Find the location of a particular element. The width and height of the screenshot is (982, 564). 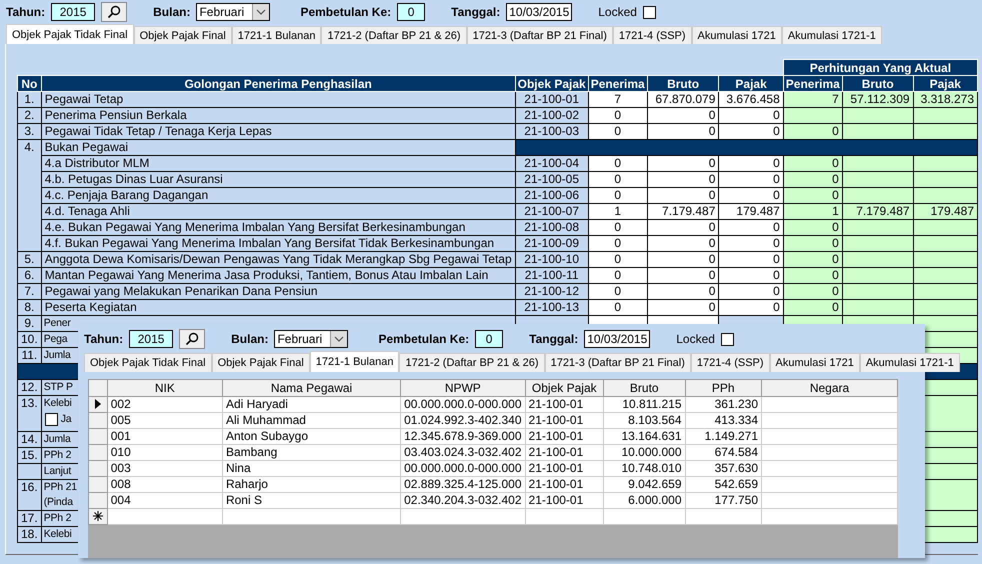

table-cell: 4.f. Bukan Pegawai Yang Menerima Imbalan Yang Bersifat Tidak Berkesinambungan is located at coordinates (278, 244).